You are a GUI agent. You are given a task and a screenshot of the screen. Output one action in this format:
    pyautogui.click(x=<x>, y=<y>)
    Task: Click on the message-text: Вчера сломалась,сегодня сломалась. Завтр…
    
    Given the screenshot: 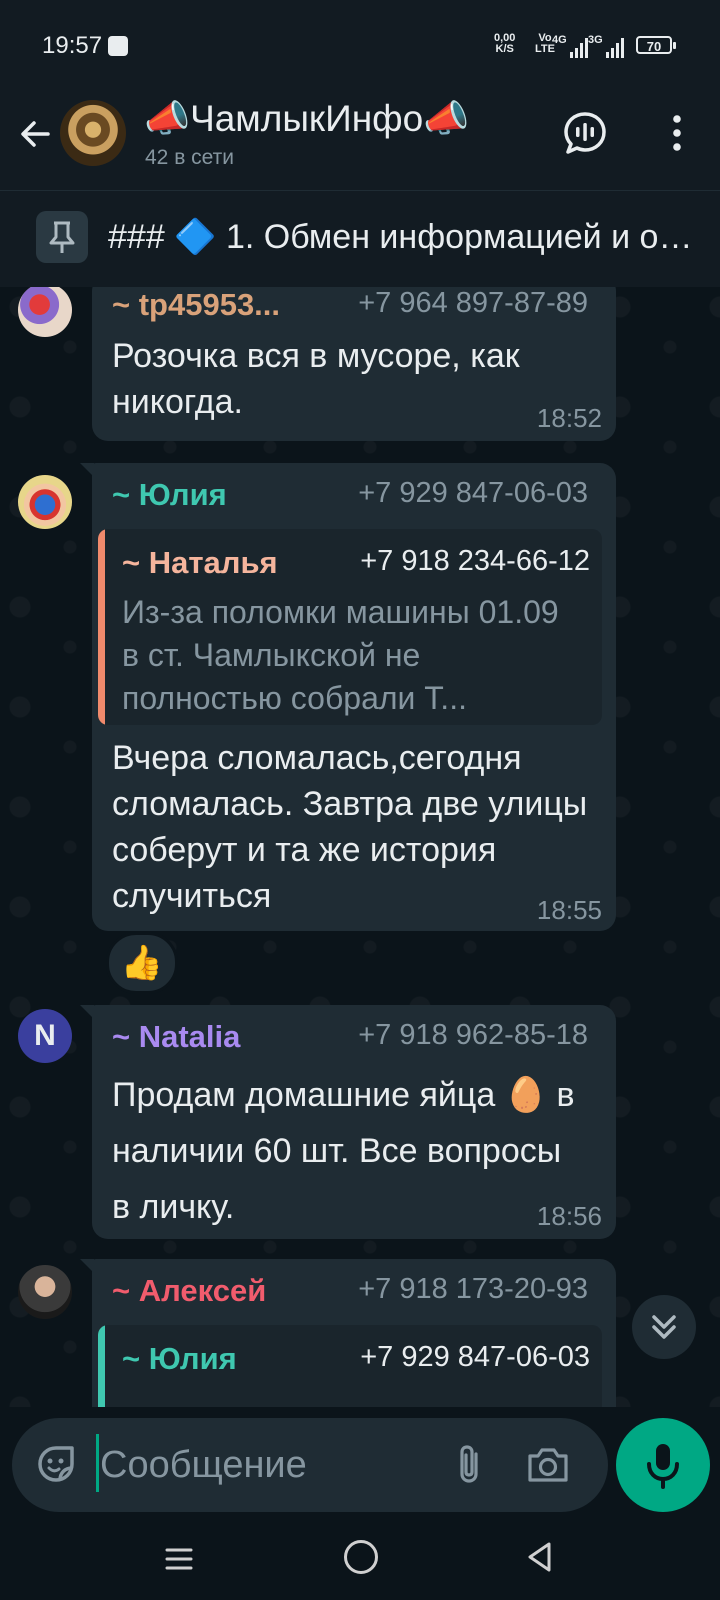 What is the action you would take?
    pyautogui.click(x=350, y=827)
    